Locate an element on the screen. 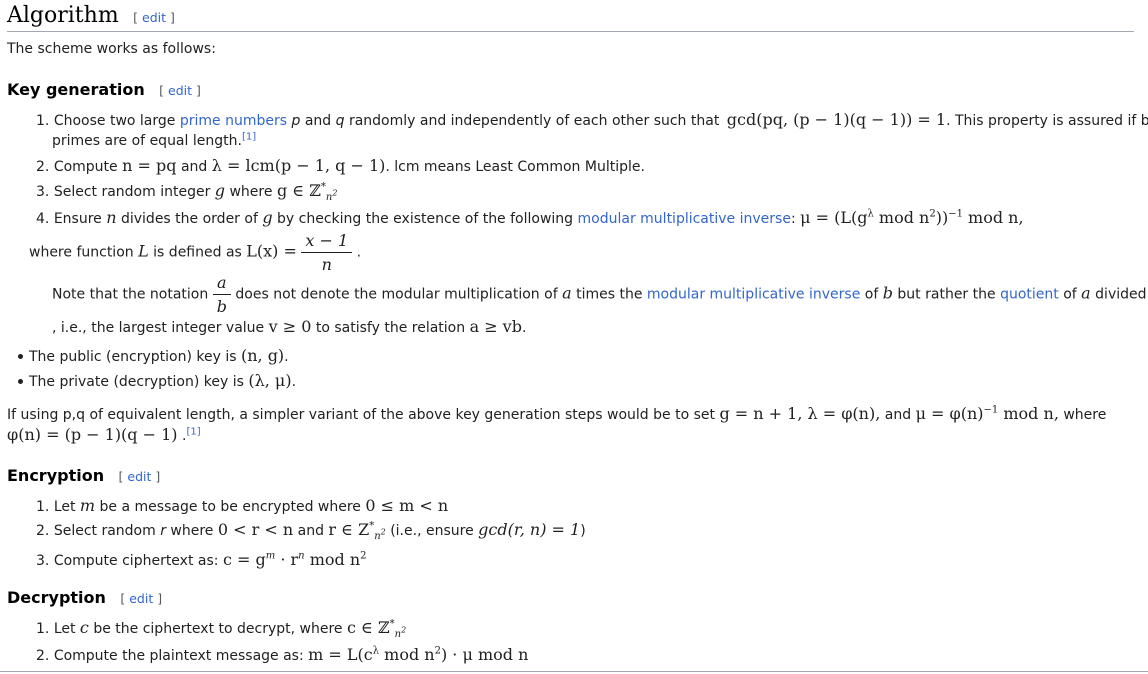 The image size is (1148, 674). text: The private (decryption) key is is located at coordinates (136, 382).